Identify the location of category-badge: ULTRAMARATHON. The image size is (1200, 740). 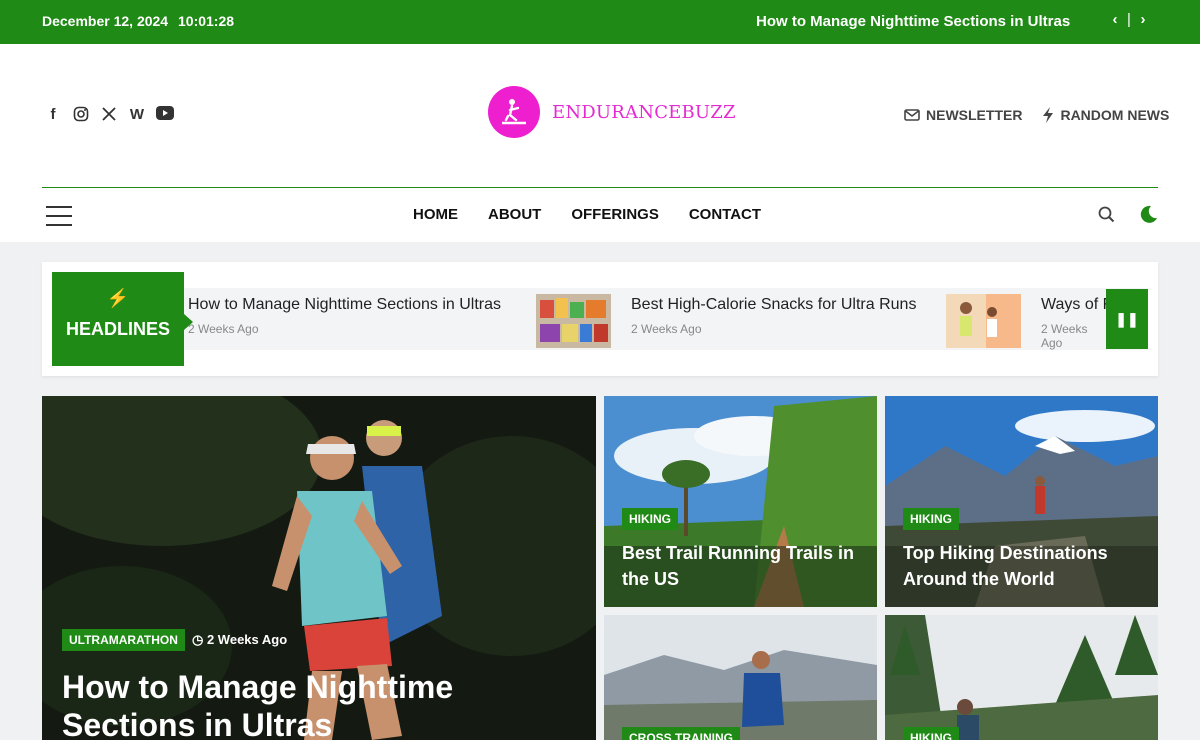
(123, 640).